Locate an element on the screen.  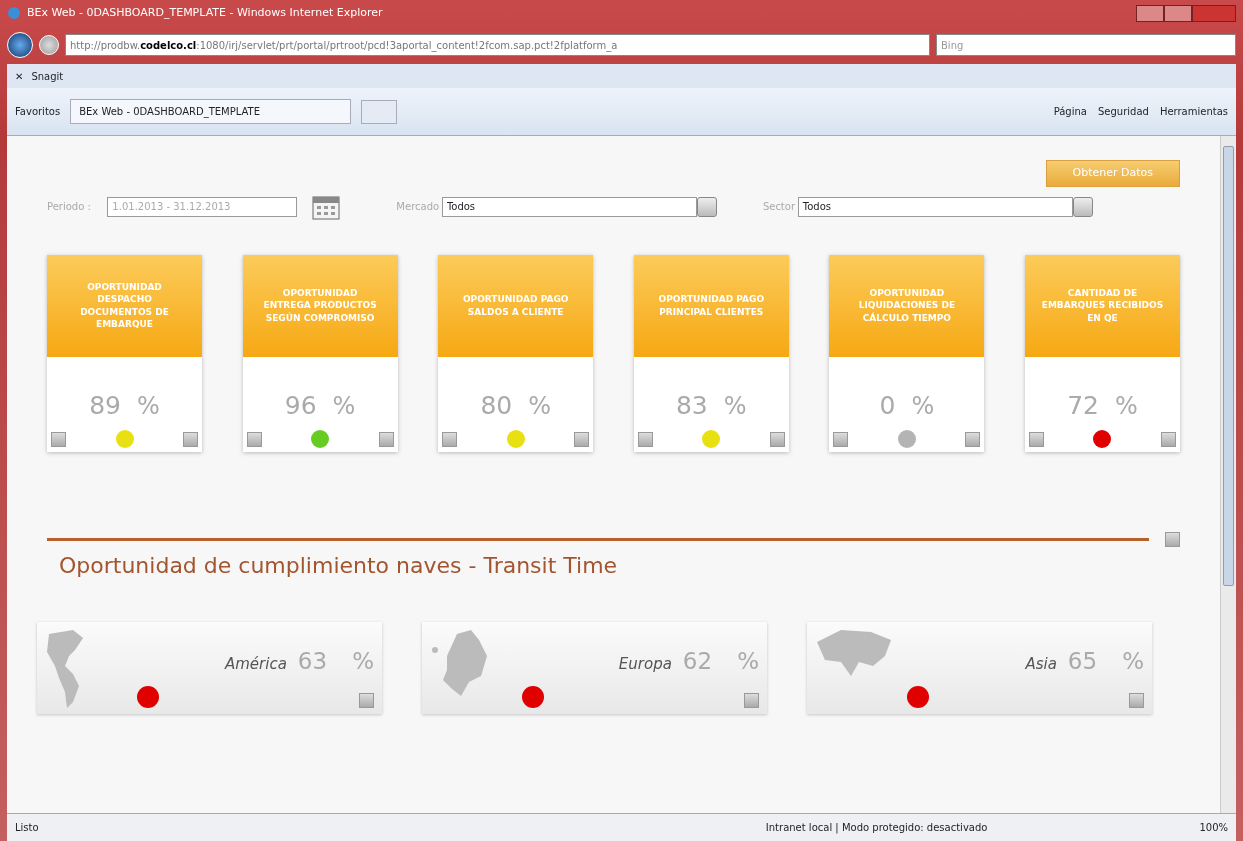
forward-button is located at coordinates (49, 45).